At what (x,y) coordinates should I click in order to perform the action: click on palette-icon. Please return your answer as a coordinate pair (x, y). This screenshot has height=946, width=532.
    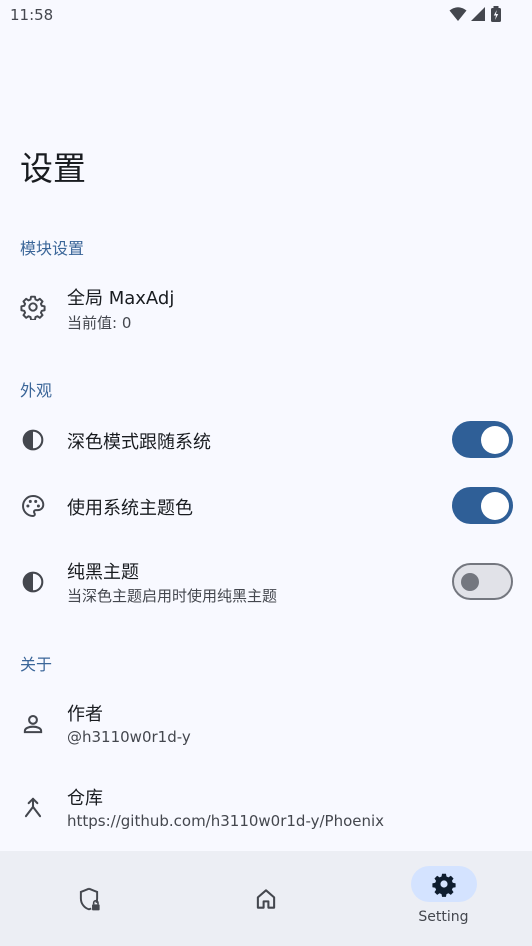
    Looking at the image, I should click on (33, 506).